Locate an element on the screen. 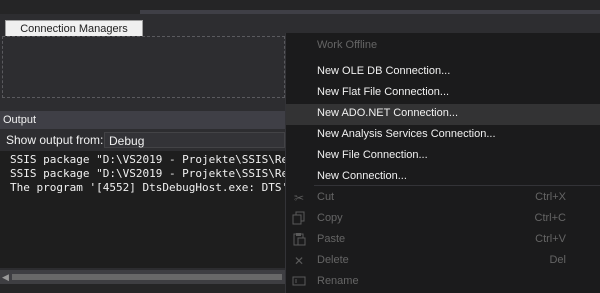 The width and height of the screenshot is (600, 293). menu-item-label: Paste is located at coordinates (331, 239).